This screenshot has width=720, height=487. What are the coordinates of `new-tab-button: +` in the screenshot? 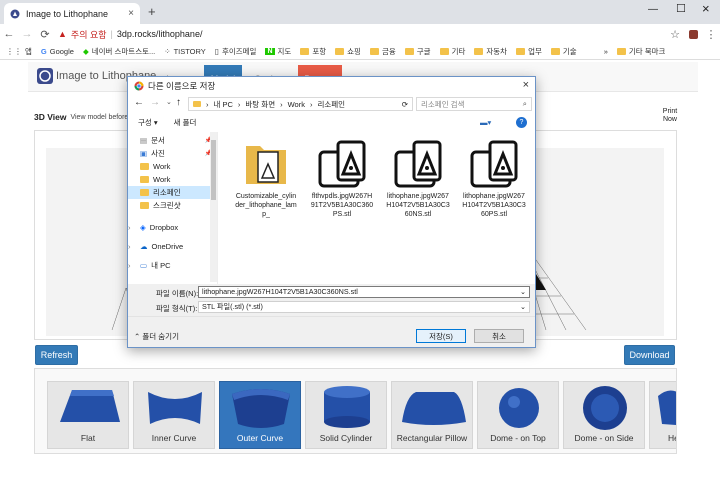 It's located at (152, 11).